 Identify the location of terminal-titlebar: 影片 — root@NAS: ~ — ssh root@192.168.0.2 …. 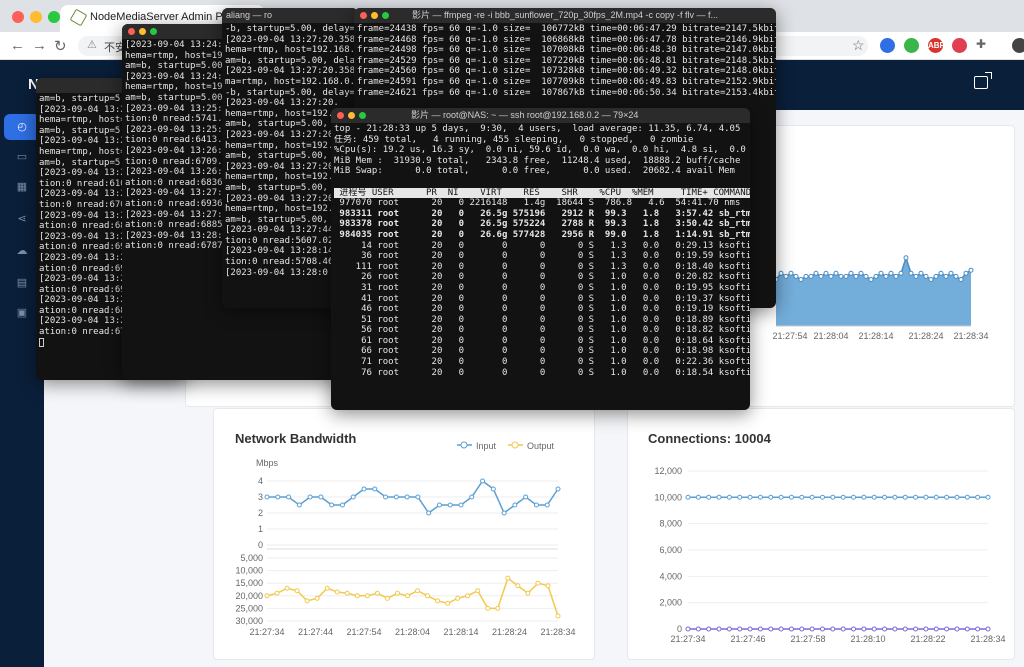
(540, 115).